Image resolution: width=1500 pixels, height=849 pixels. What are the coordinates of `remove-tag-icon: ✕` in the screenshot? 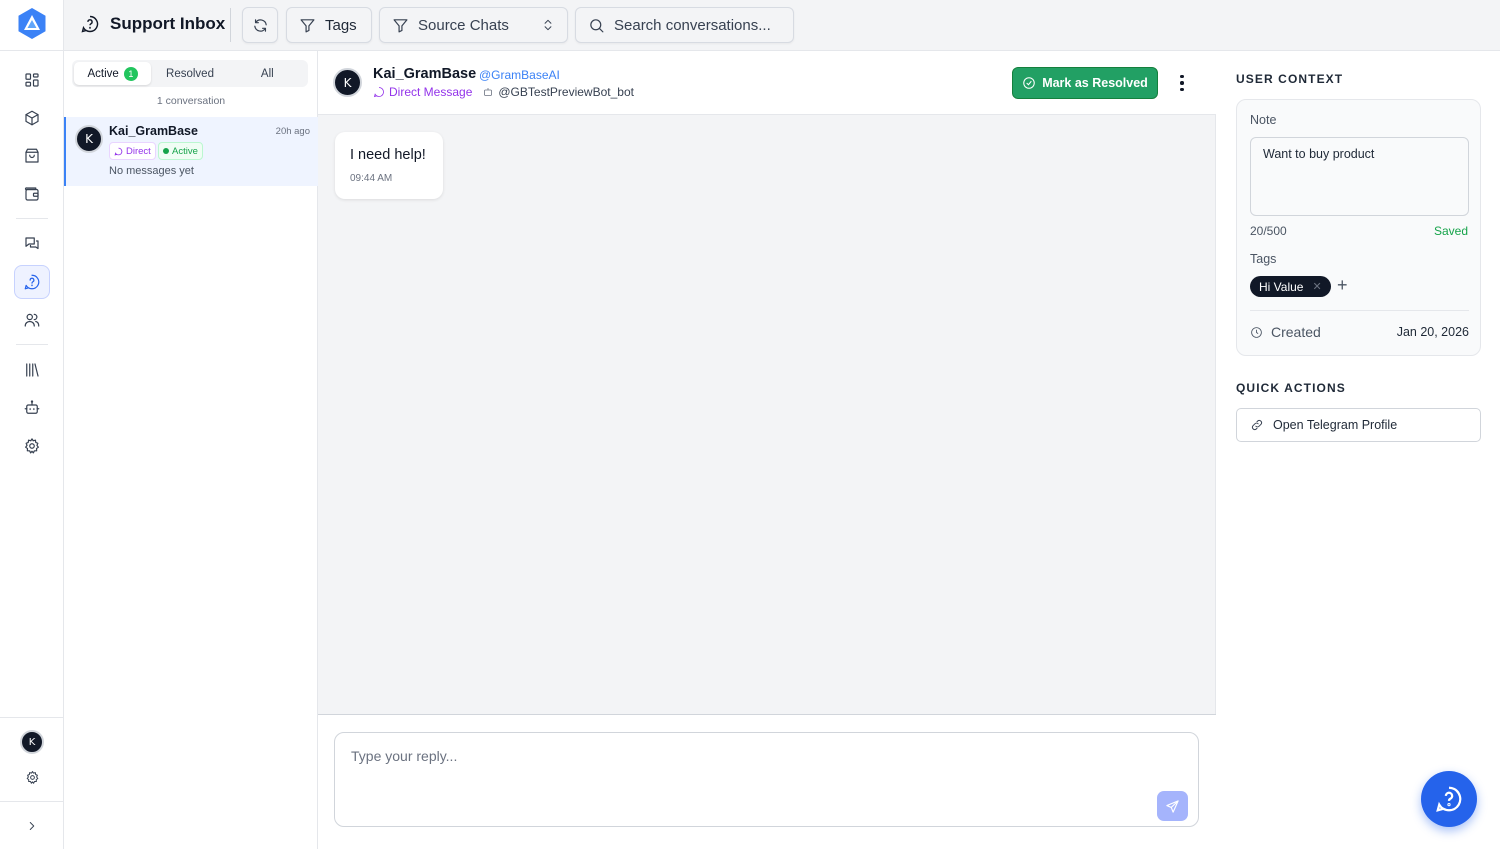 It's located at (1316, 286).